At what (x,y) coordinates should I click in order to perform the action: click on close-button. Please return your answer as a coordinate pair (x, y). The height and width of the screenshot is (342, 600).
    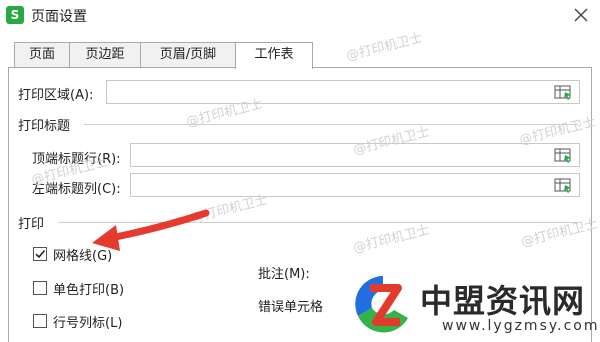
    Looking at the image, I should click on (581, 15).